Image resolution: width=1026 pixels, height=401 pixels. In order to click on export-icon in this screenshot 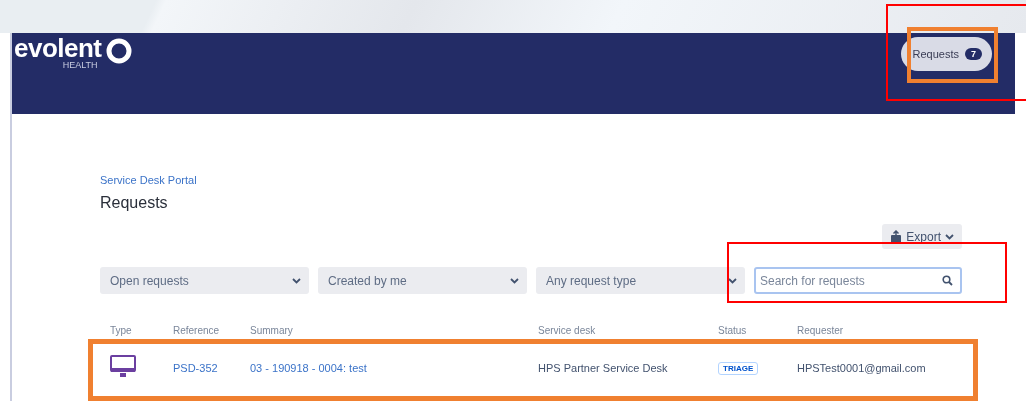, I will do `click(896, 236)`.